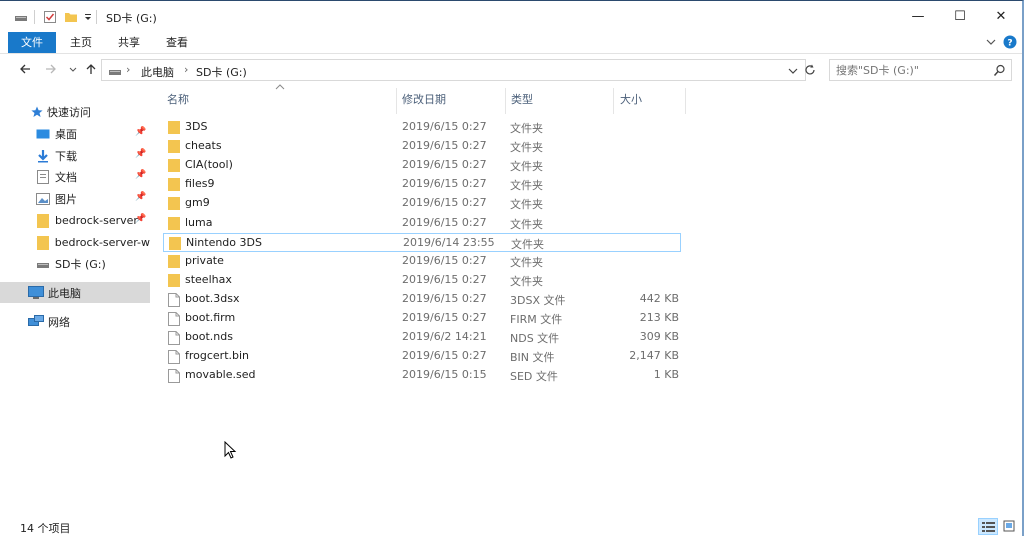 Image resolution: width=1024 pixels, height=537 pixels. What do you see at coordinates (204, 260) in the screenshot?
I see `file-name: private` at bounding box center [204, 260].